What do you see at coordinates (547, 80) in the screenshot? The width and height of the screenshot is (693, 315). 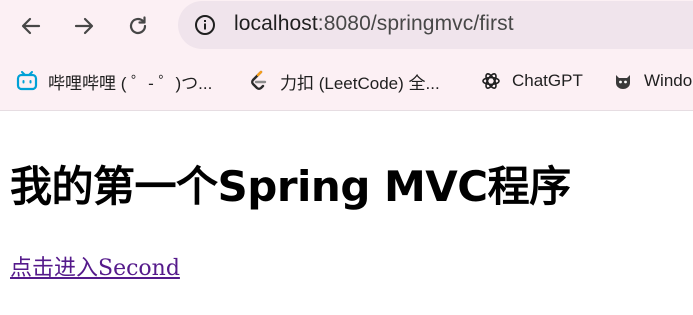 I see `bookmark-label: ChatGPT` at bounding box center [547, 80].